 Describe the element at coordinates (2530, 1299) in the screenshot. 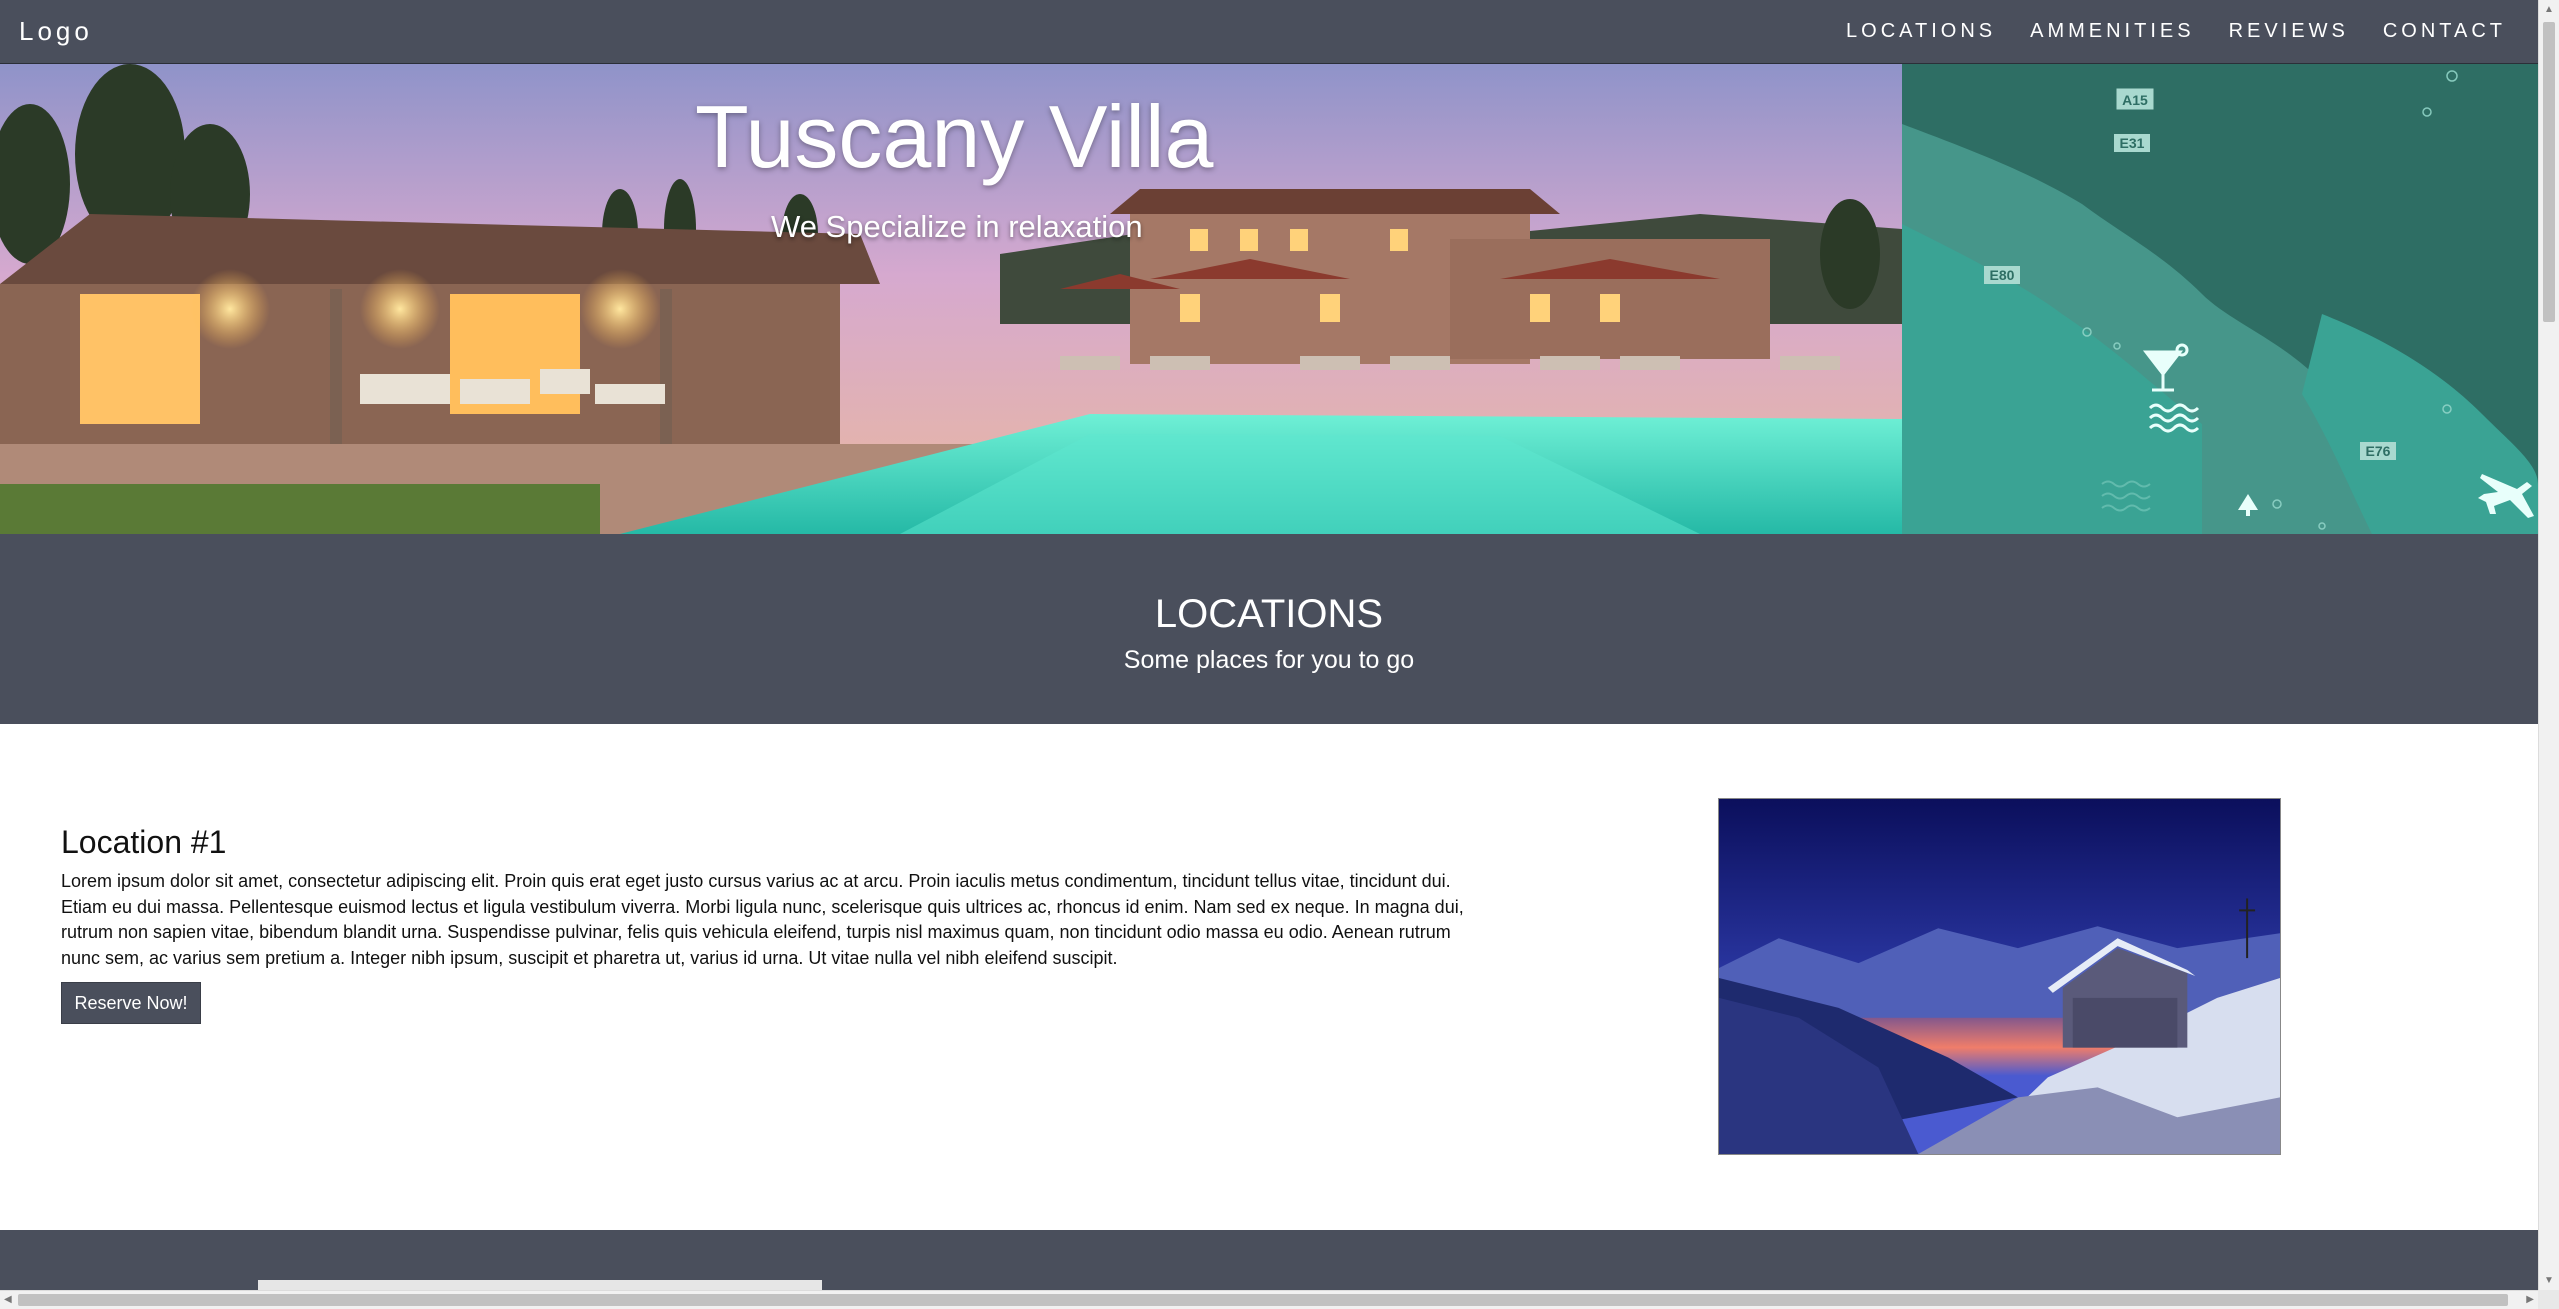

I see `scroll-right-arrow-icon: ▶` at that location.